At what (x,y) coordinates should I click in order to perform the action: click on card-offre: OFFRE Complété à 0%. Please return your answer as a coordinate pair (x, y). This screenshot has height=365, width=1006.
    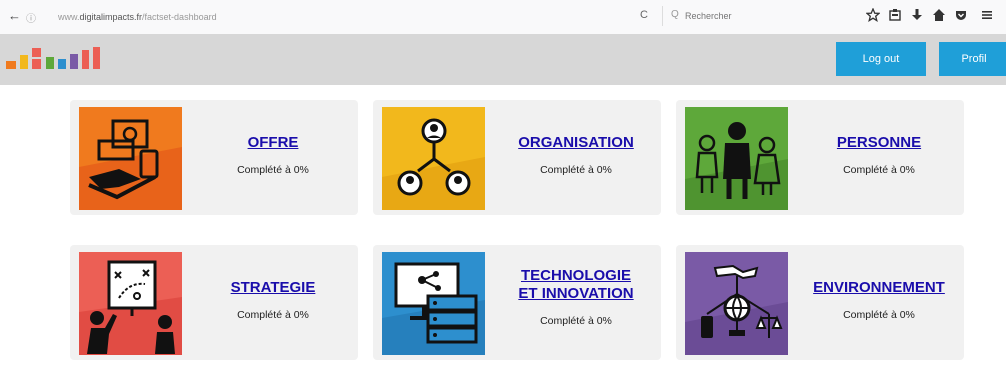
    Looking at the image, I should click on (214, 157).